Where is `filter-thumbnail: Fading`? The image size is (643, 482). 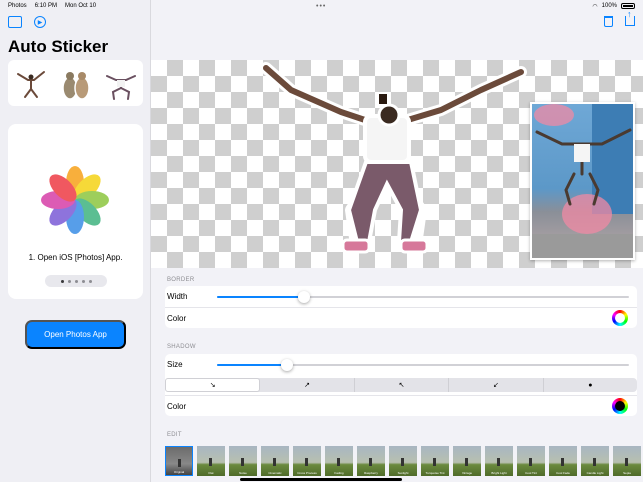
filter-thumbnail: Fading is located at coordinates (339, 461).